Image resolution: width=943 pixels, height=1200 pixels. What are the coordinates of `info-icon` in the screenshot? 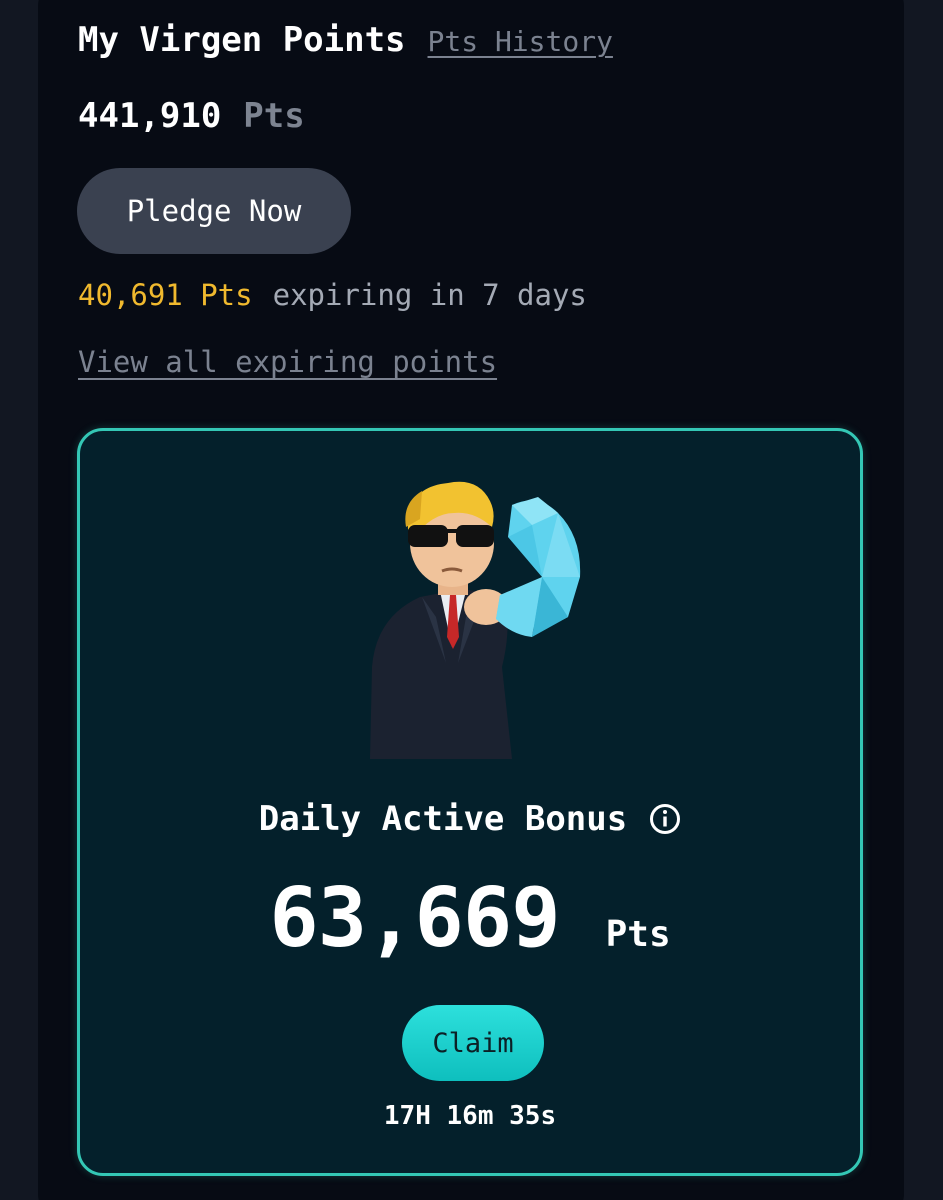 It's located at (665, 819).